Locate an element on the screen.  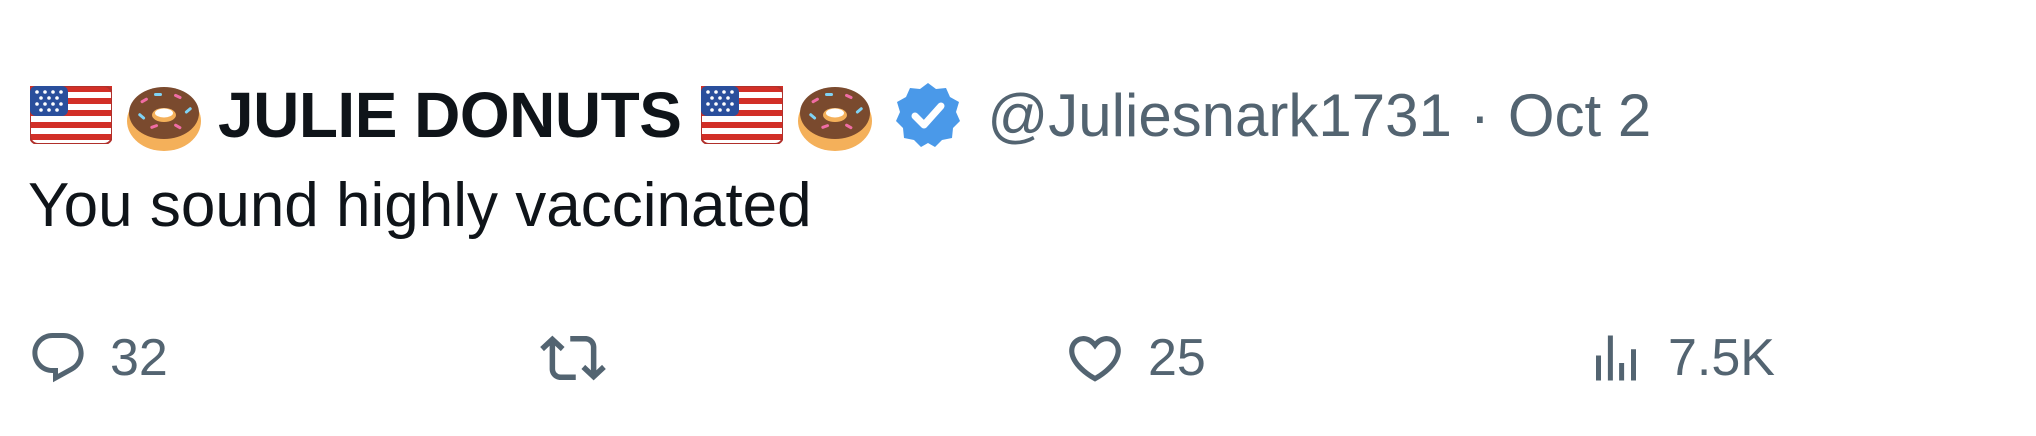
views-button: 7.5K is located at coordinates (1680, 358).